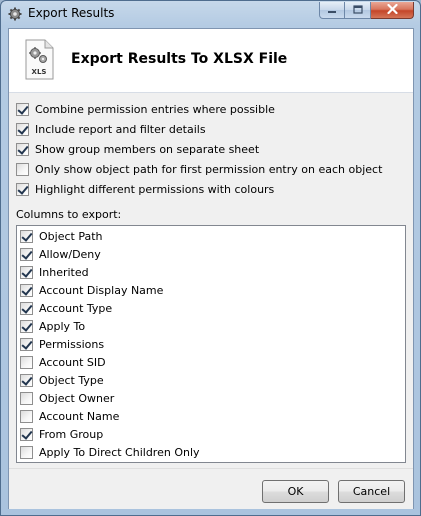 The width and height of the screenshot is (421, 516). I want to click on columns-to-export-label: Columns to export:, so click(69, 214).